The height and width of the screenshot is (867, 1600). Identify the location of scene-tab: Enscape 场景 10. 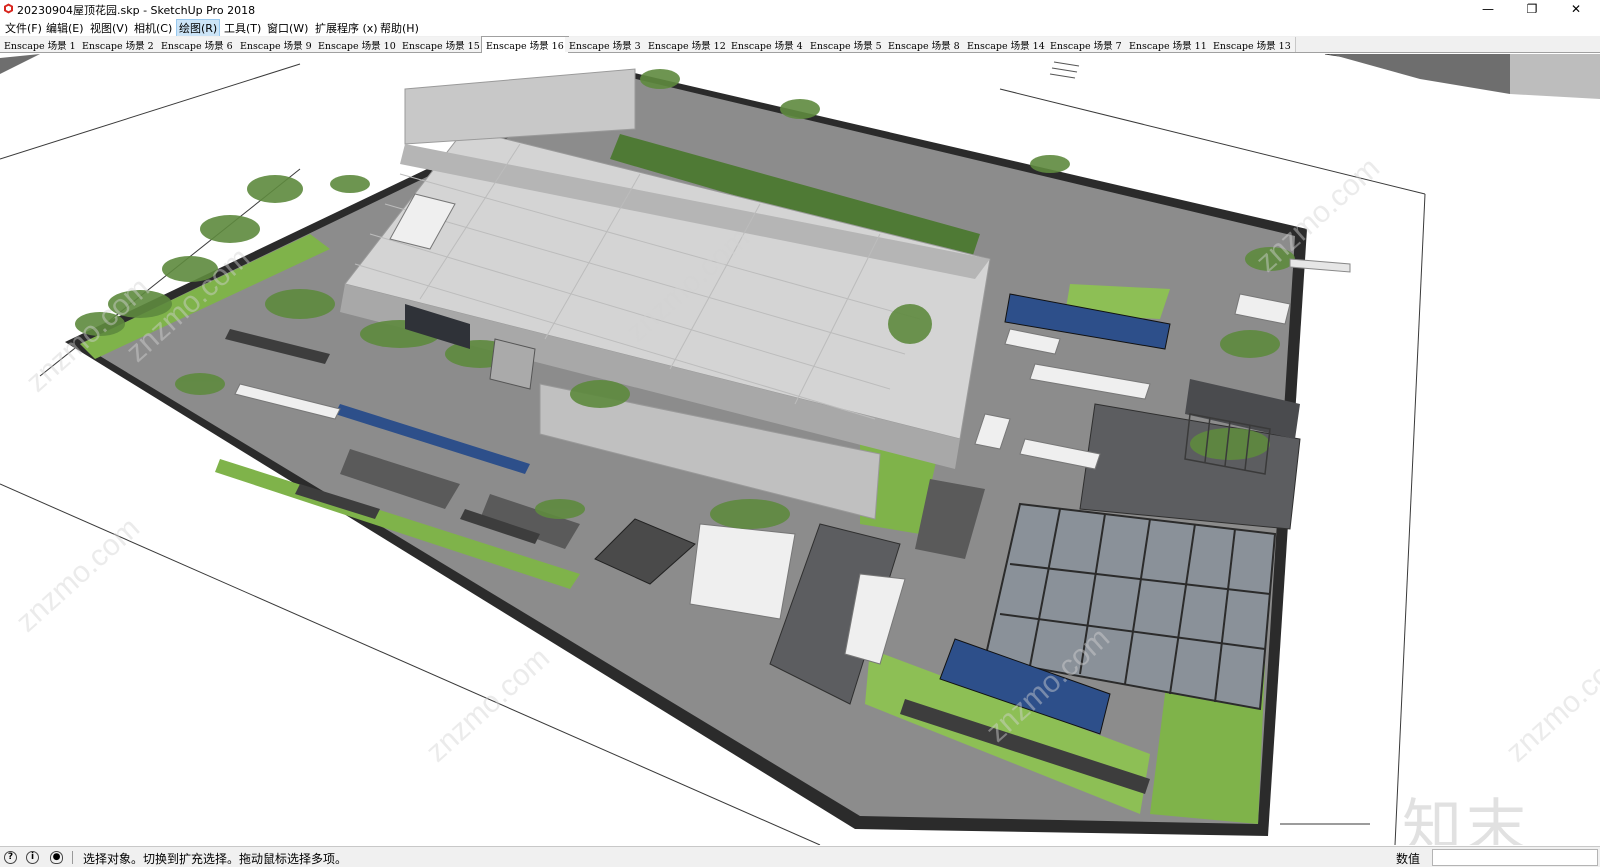
(357, 44).